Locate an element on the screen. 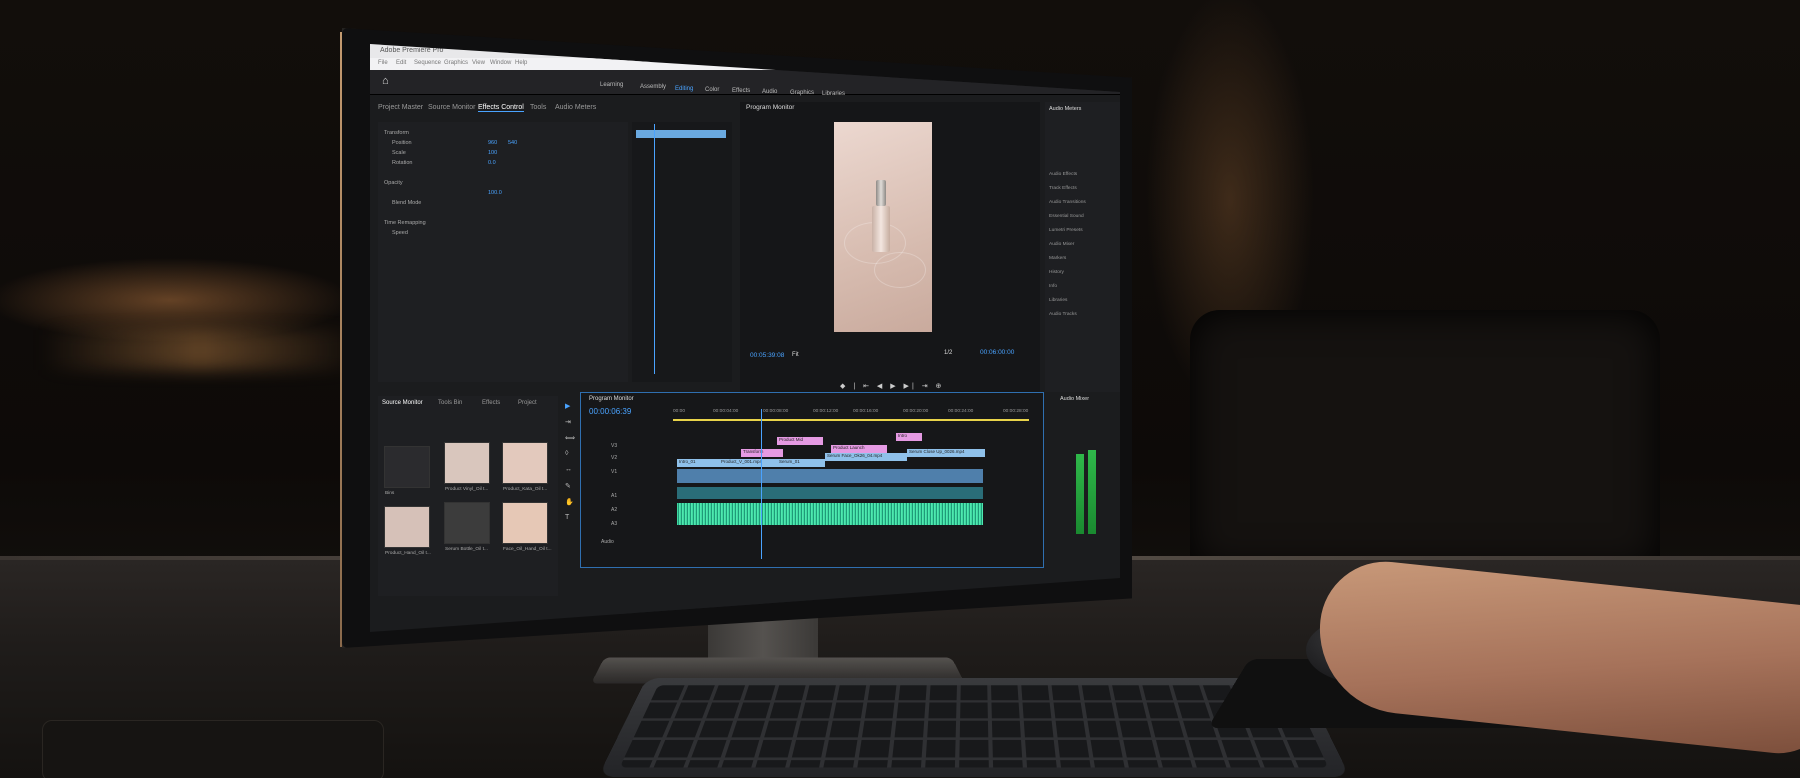 The height and width of the screenshot is (778, 1800). video-clip-label: Serum Close Up_0026.mp4 is located at coordinates (946, 453).